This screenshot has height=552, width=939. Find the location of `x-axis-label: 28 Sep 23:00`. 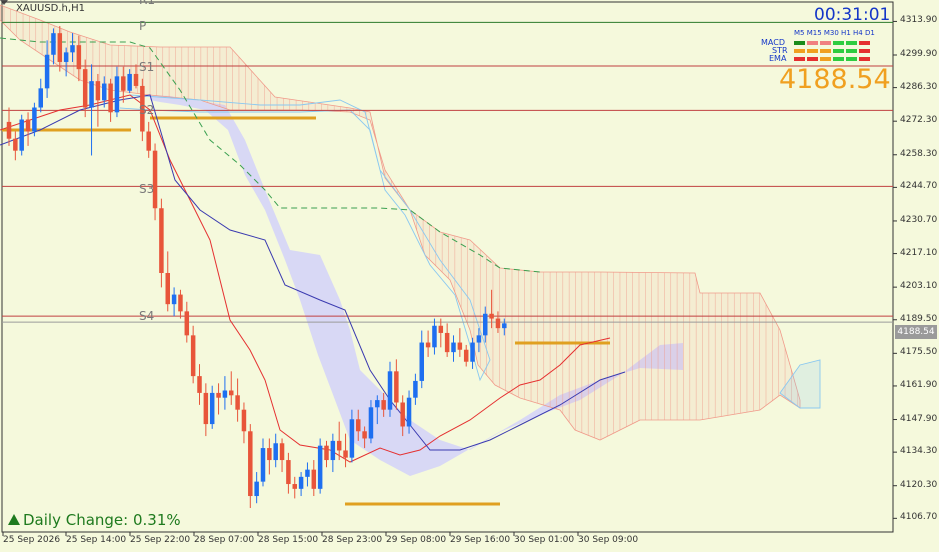

x-axis-label: 28 Sep 23:00 is located at coordinates (352, 540).